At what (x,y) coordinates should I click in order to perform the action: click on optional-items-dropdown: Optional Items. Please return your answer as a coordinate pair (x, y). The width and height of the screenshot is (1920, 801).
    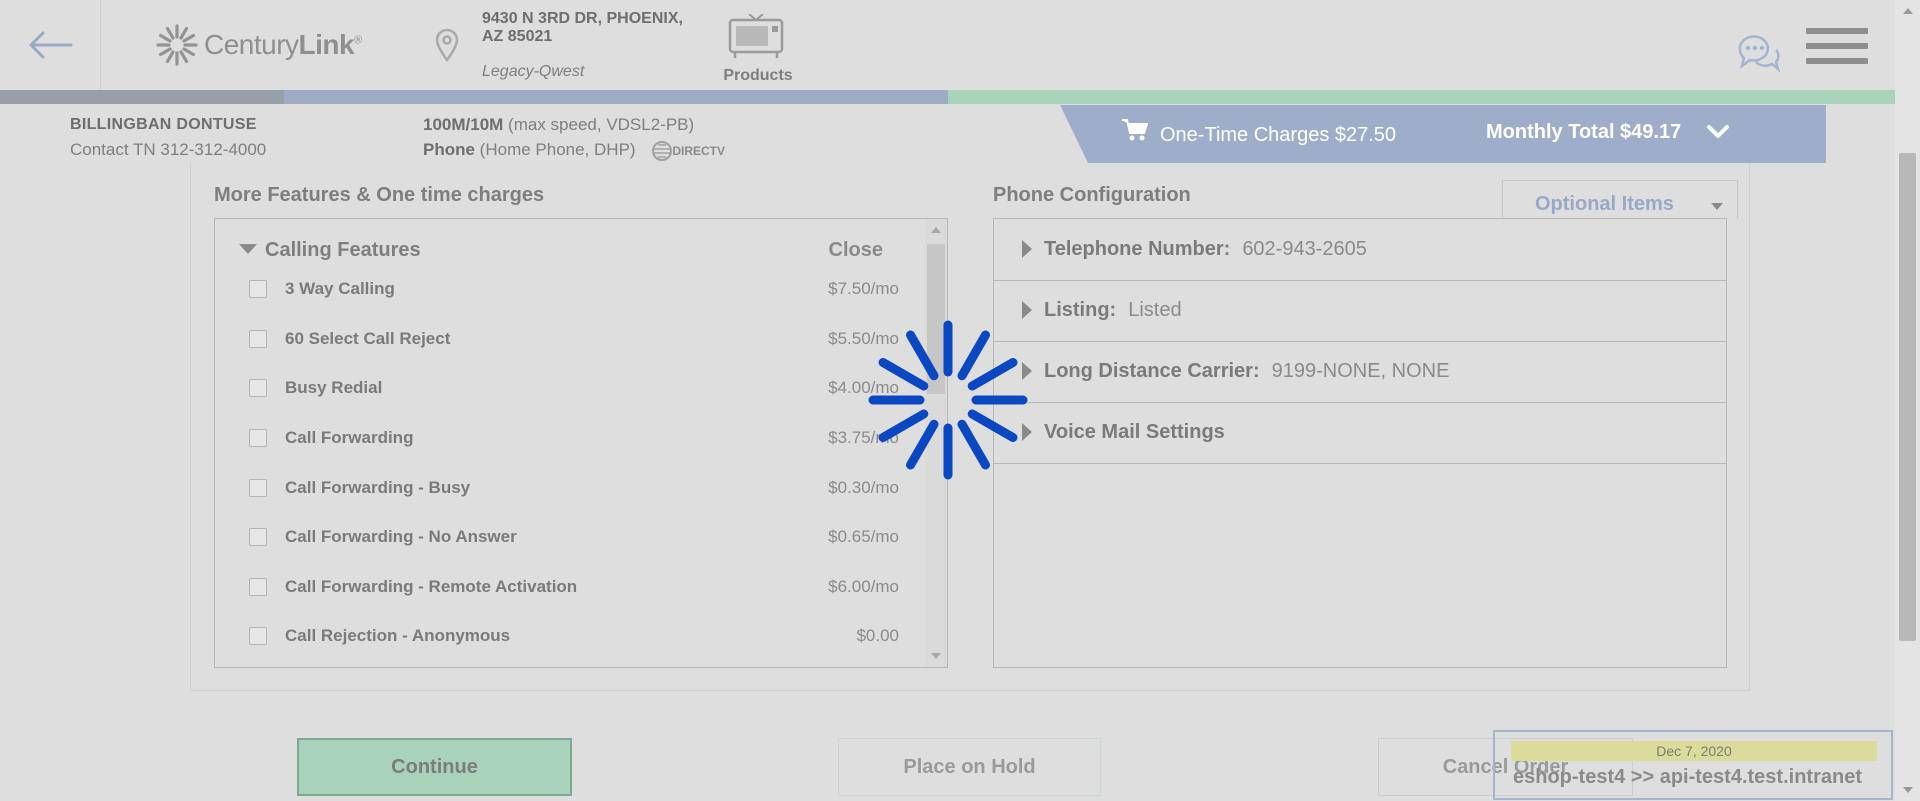
    Looking at the image, I should click on (1620, 199).